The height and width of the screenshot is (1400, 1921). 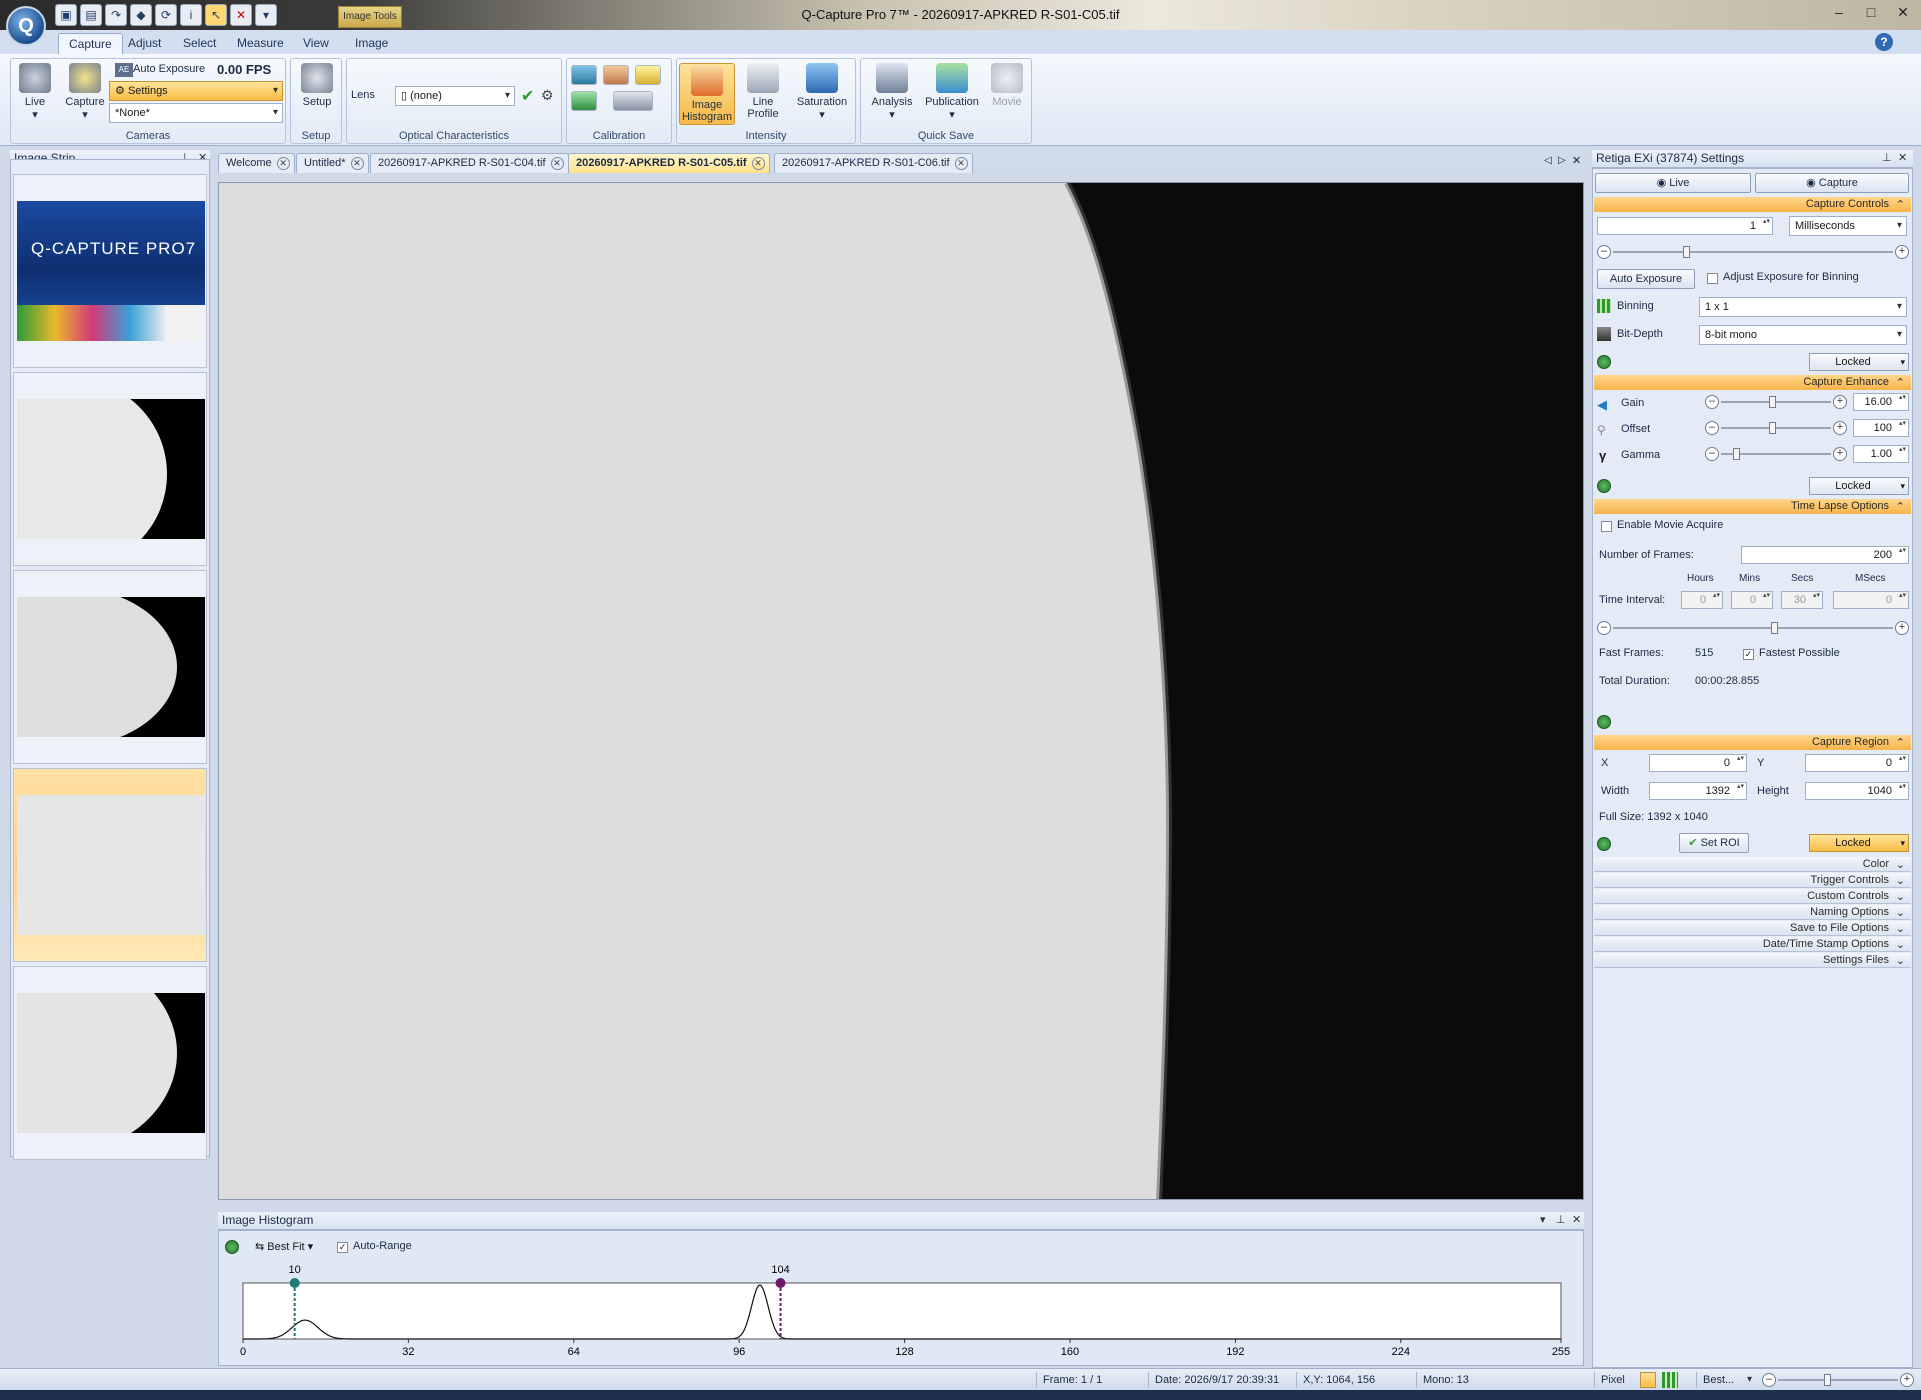 What do you see at coordinates (1857, 791) in the screenshot?
I see `roi-height-input: 1040` at bounding box center [1857, 791].